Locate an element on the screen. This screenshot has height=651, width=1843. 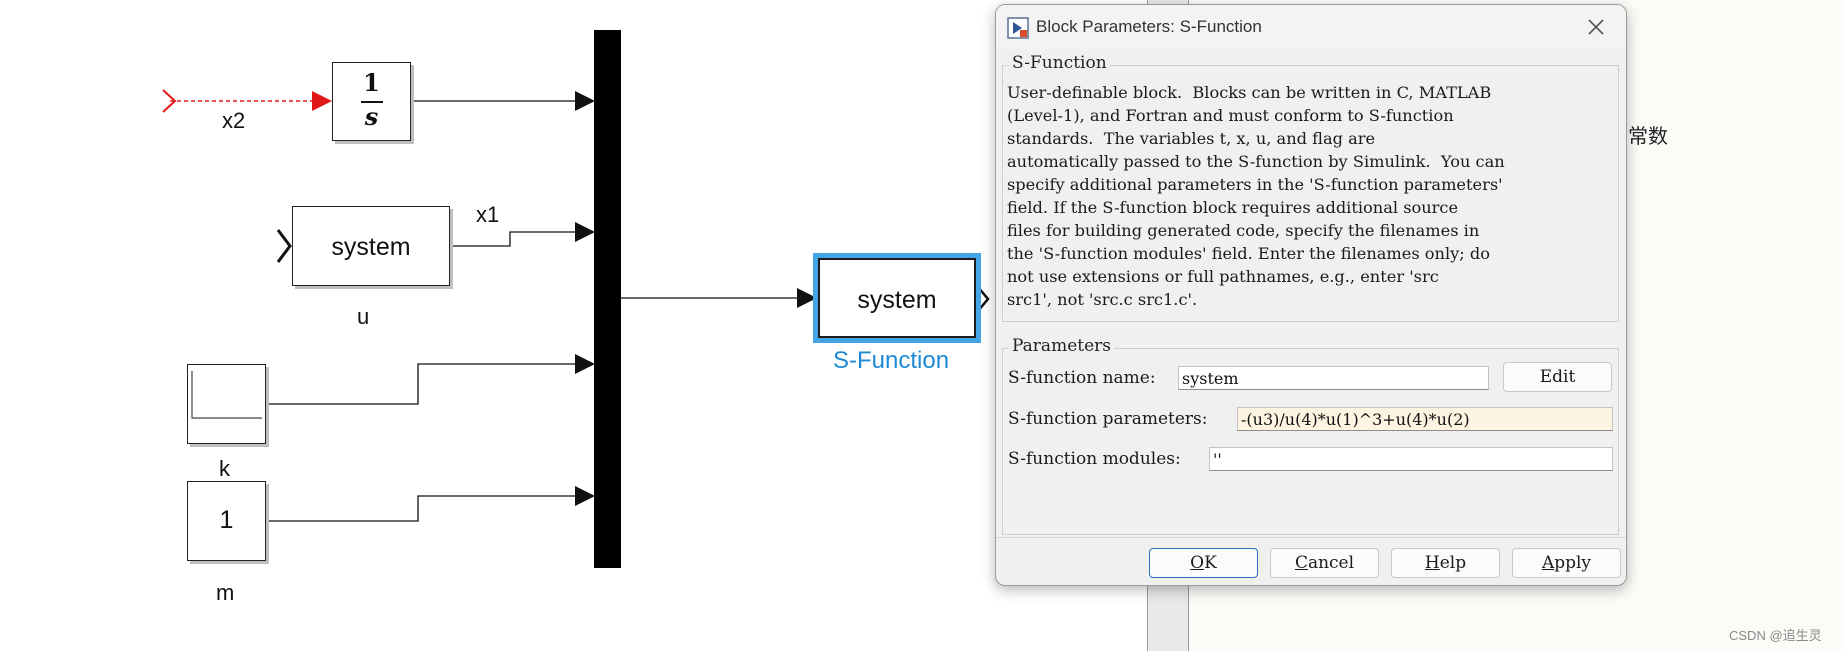
step-icon is located at coordinates (226, 395).